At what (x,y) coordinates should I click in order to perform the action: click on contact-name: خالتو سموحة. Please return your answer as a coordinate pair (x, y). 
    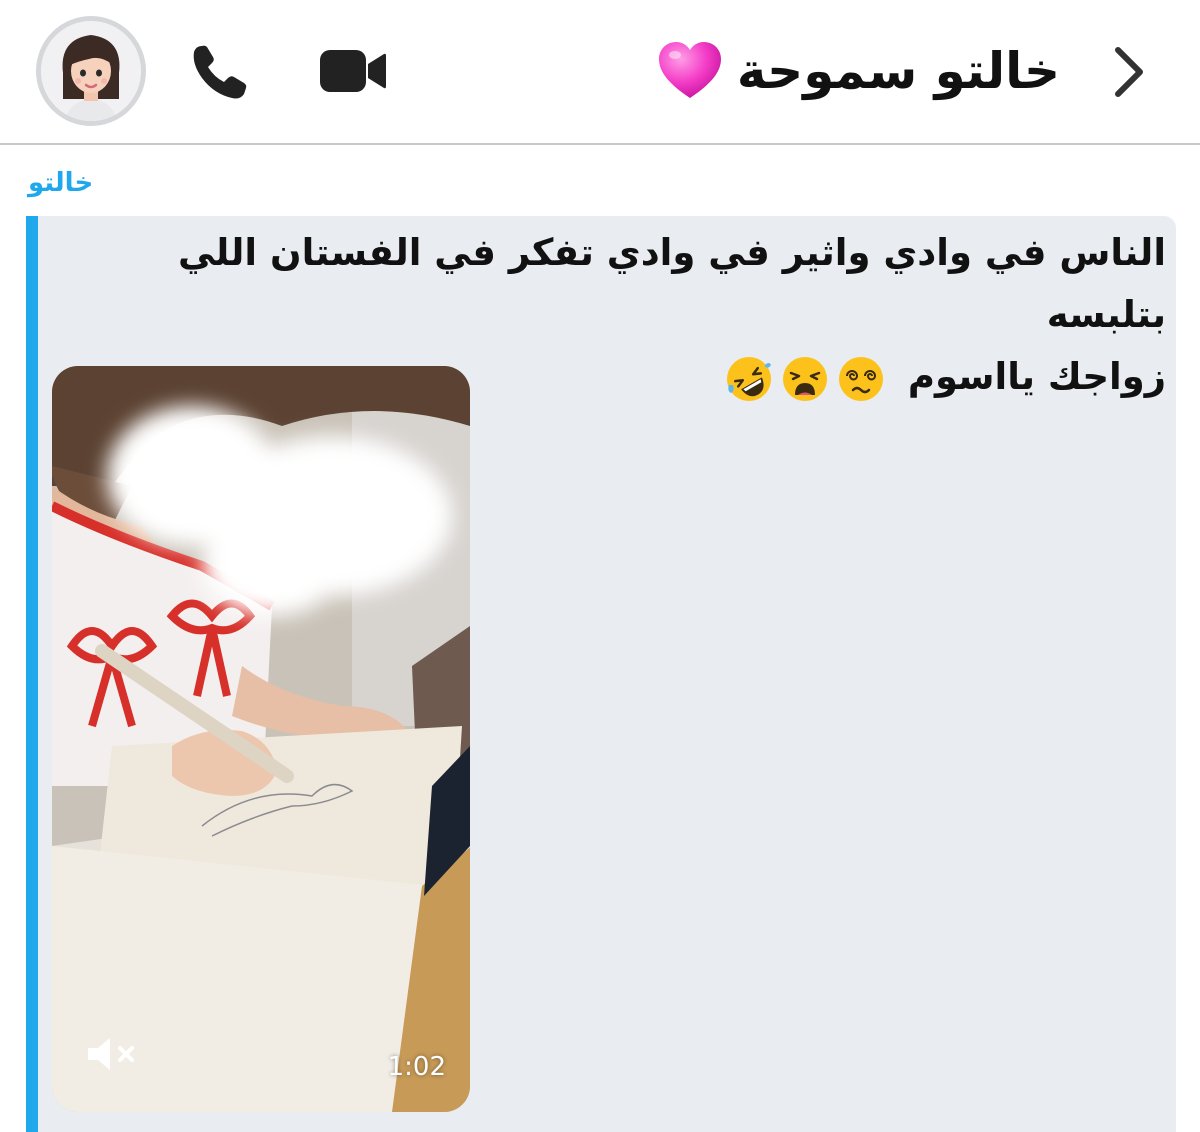
    Looking at the image, I should click on (898, 71).